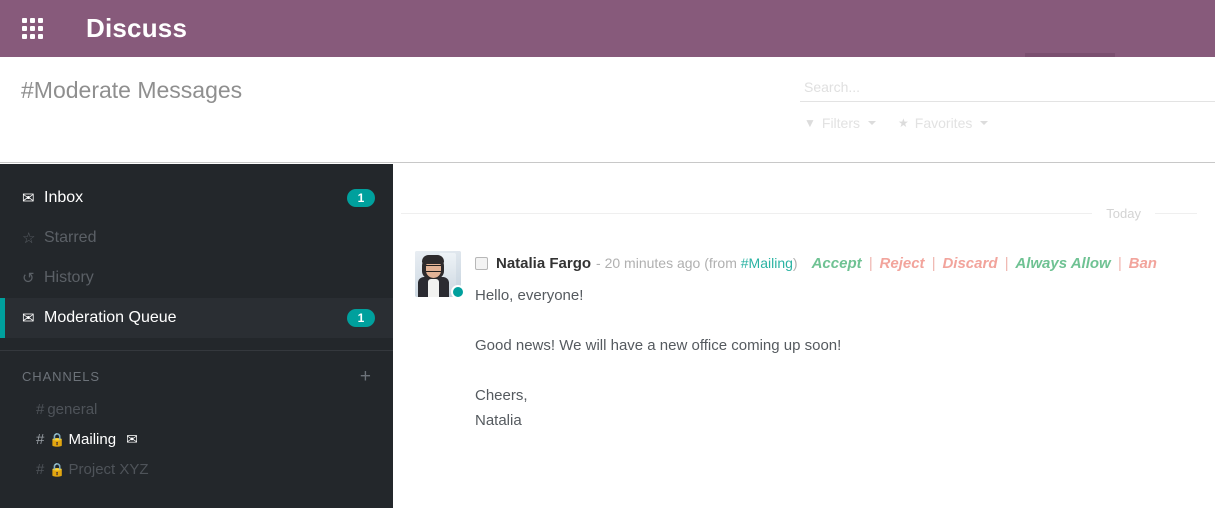  I want to click on message-select-checkbox, so click(481, 263).